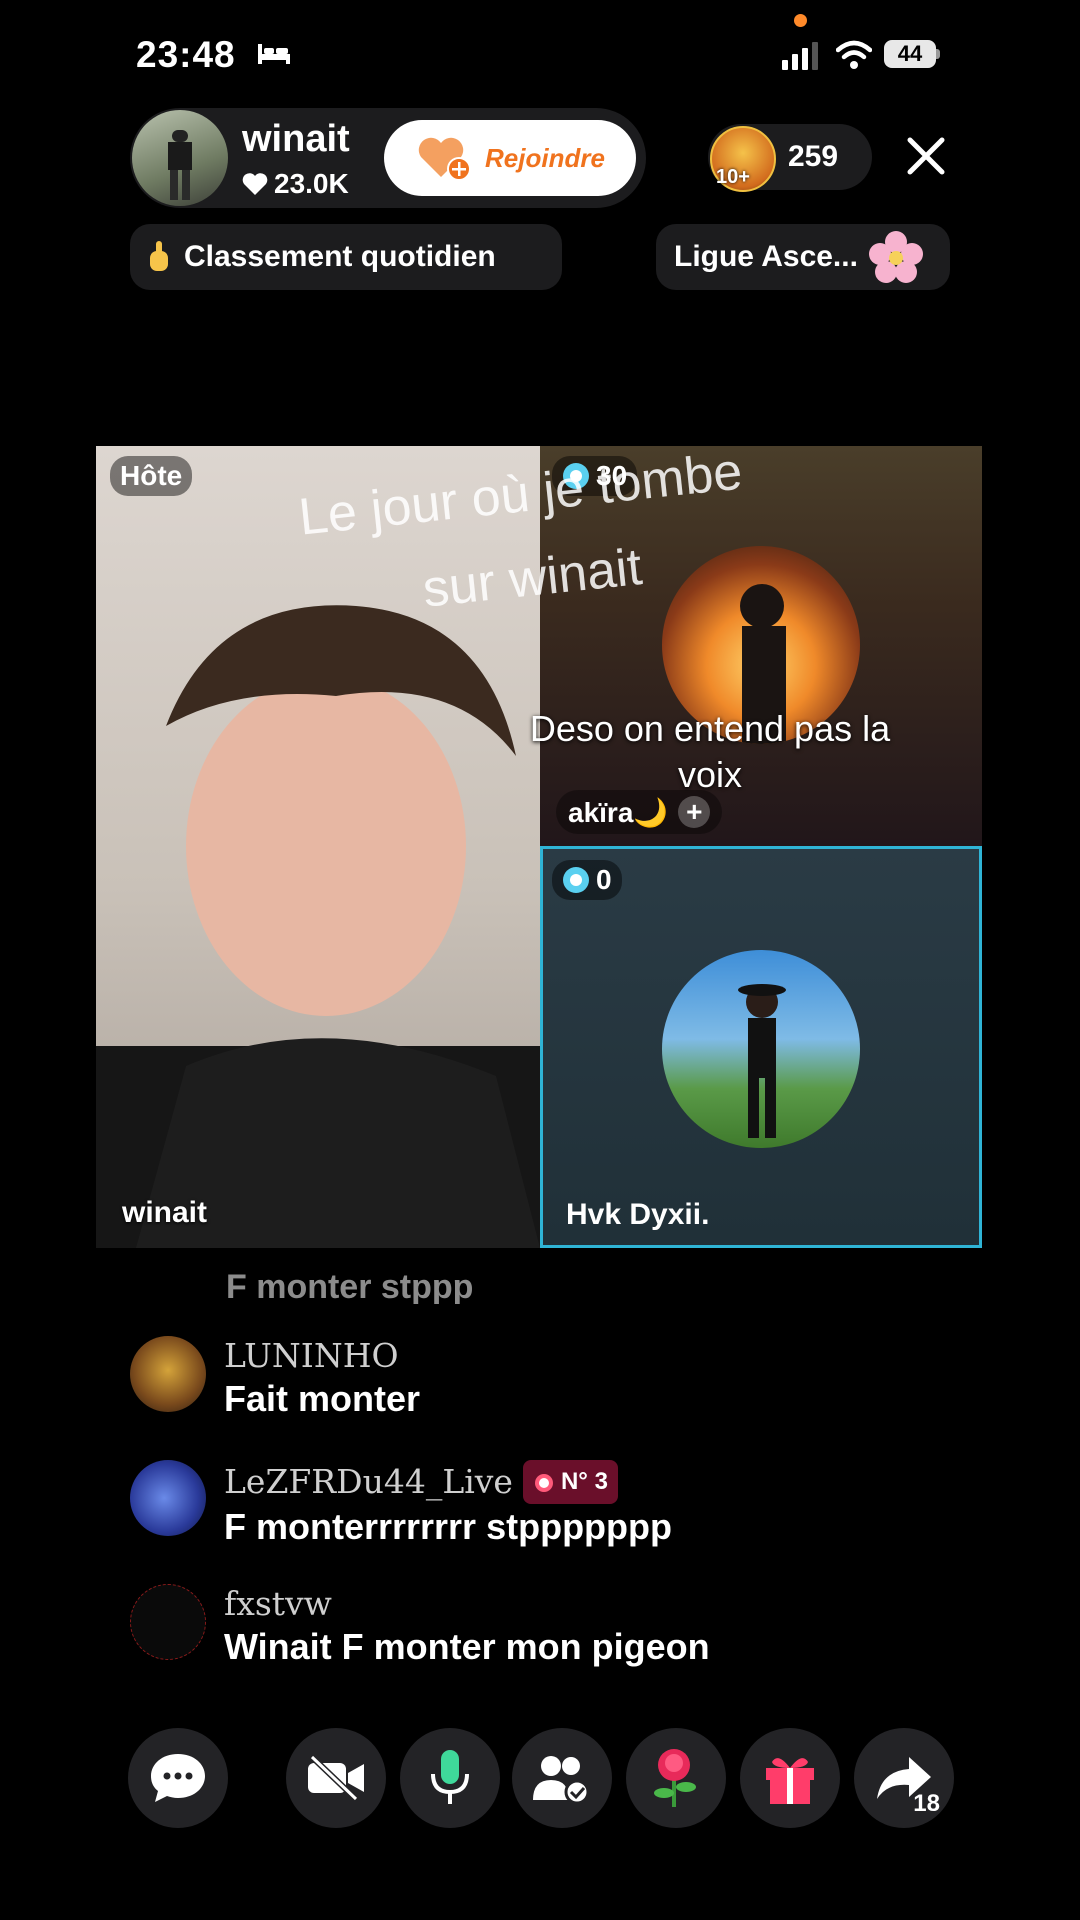 Image resolution: width=1080 pixels, height=1920 pixels. I want to click on comment-username: fxstvw, so click(467, 1604).